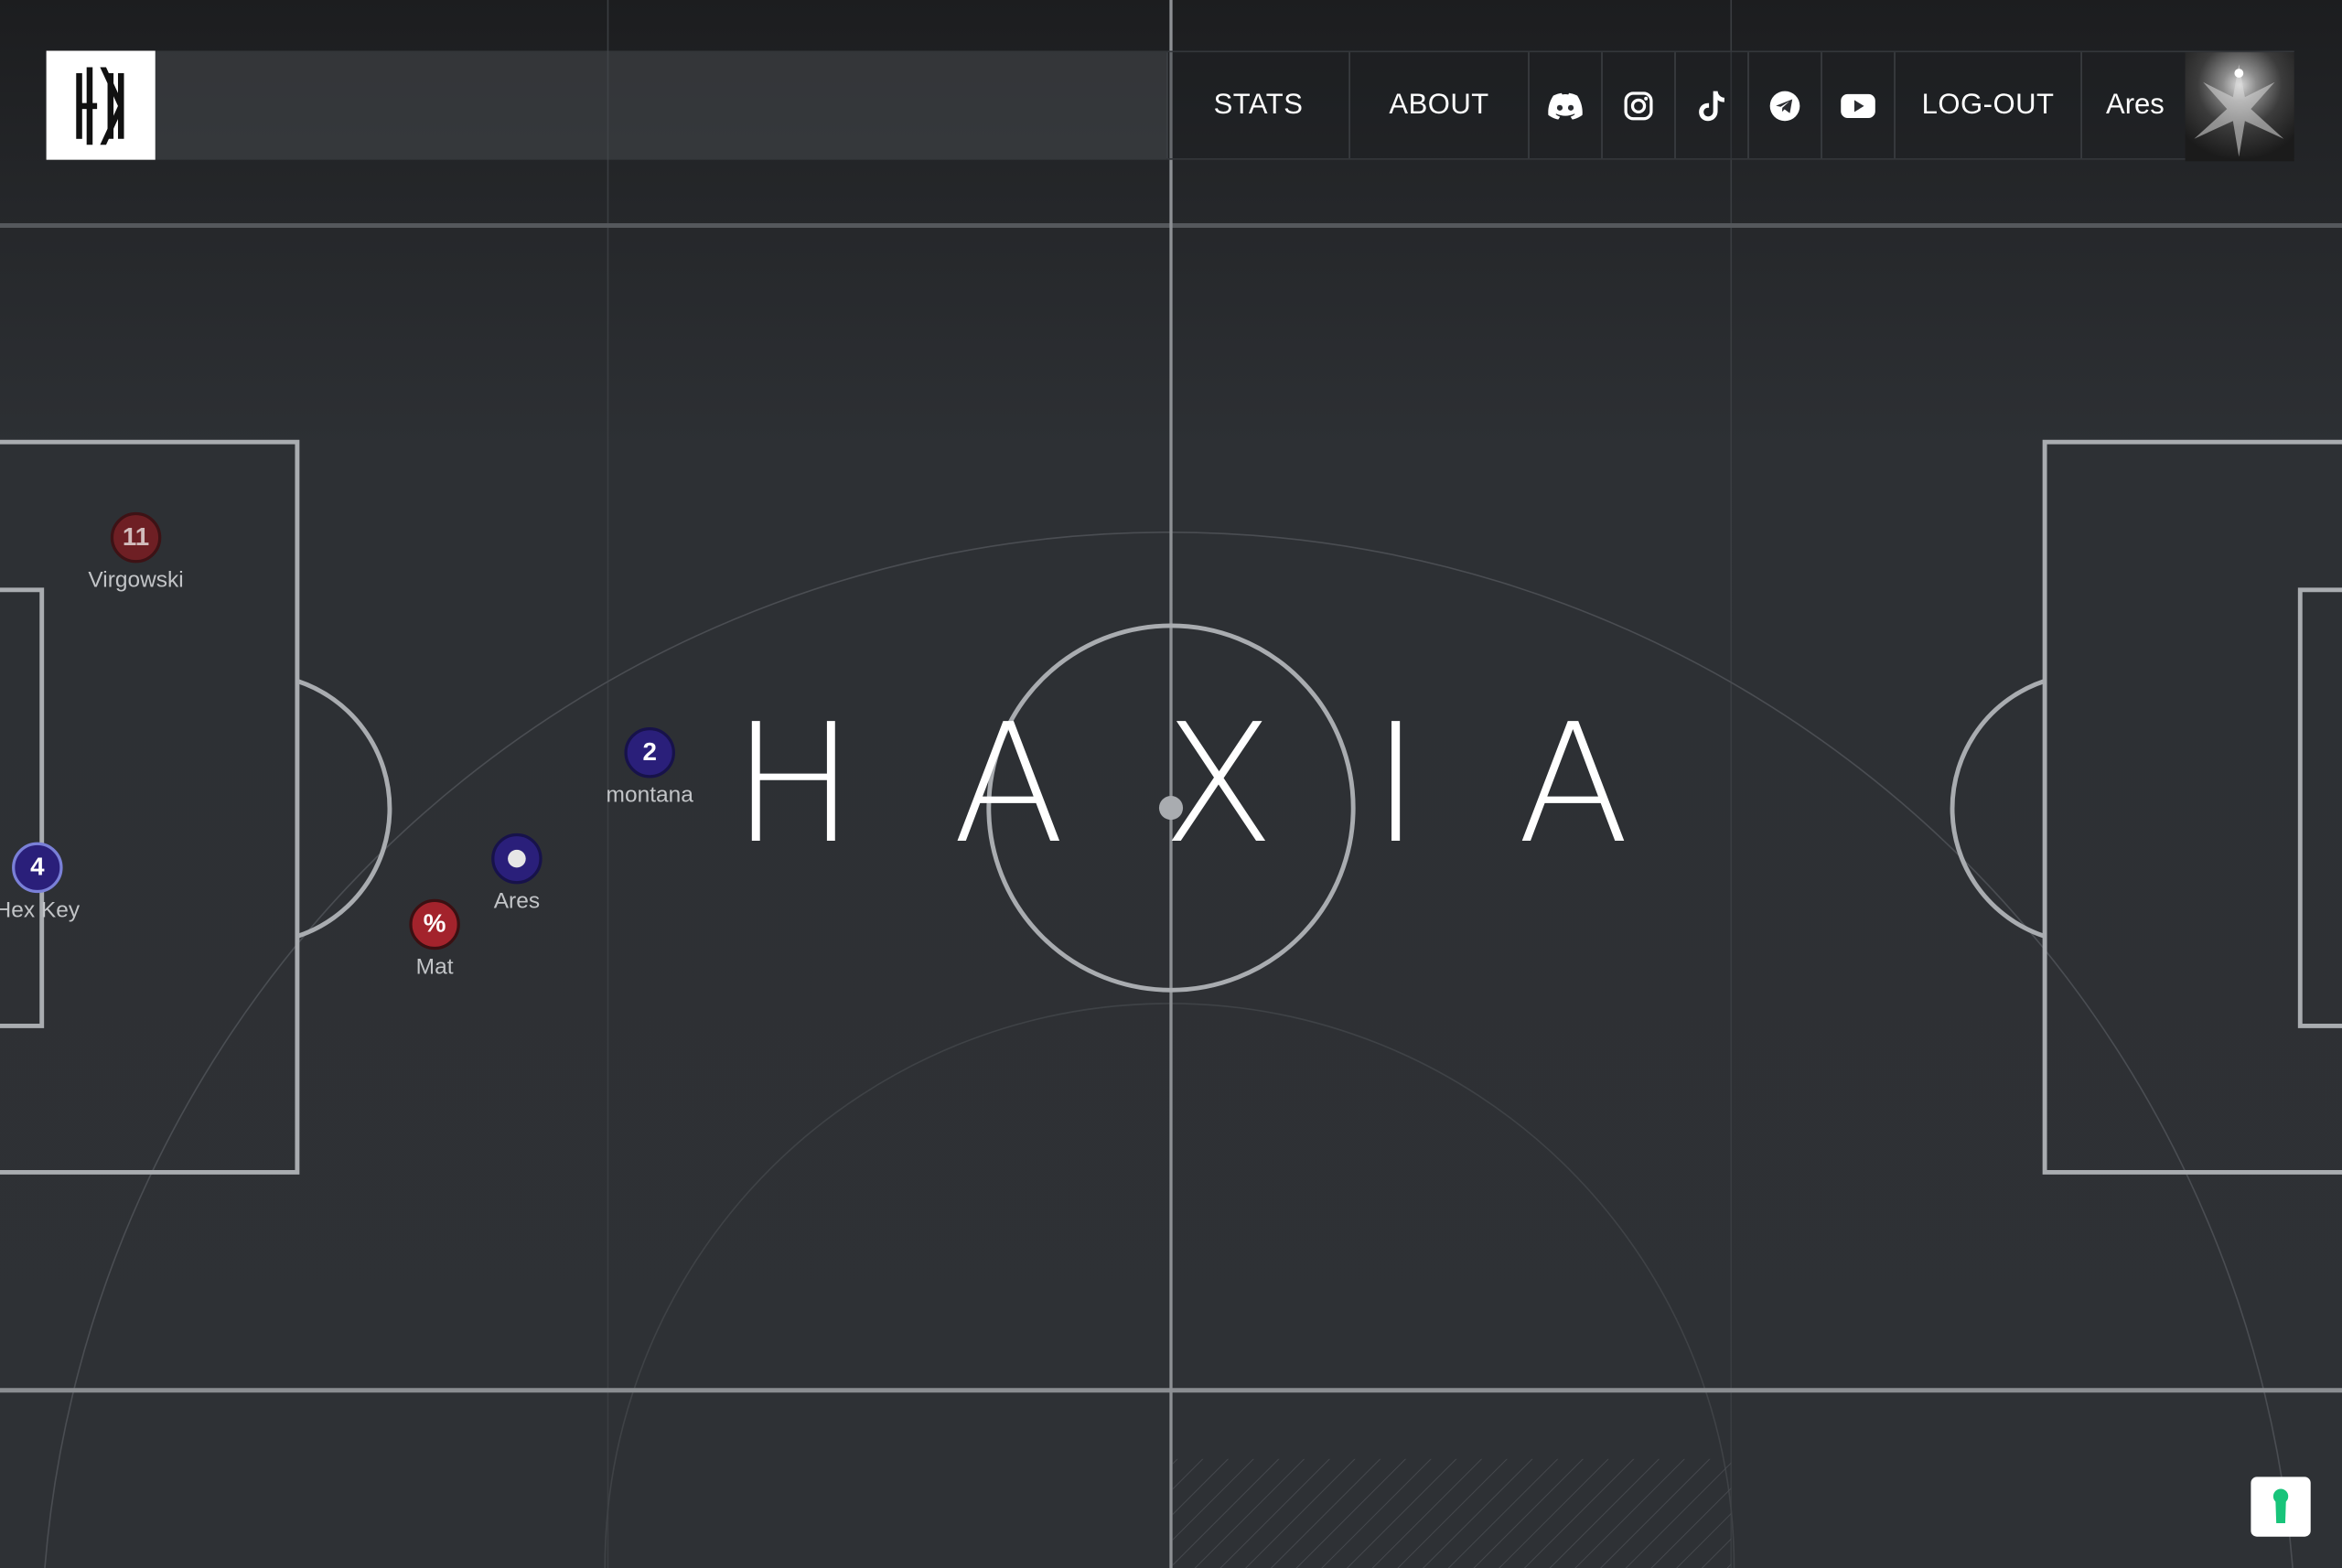 Image resolution: width=2342 pixels, height=1568 pixels. I want to click on keyhole-icon, so click(2280, 1506).